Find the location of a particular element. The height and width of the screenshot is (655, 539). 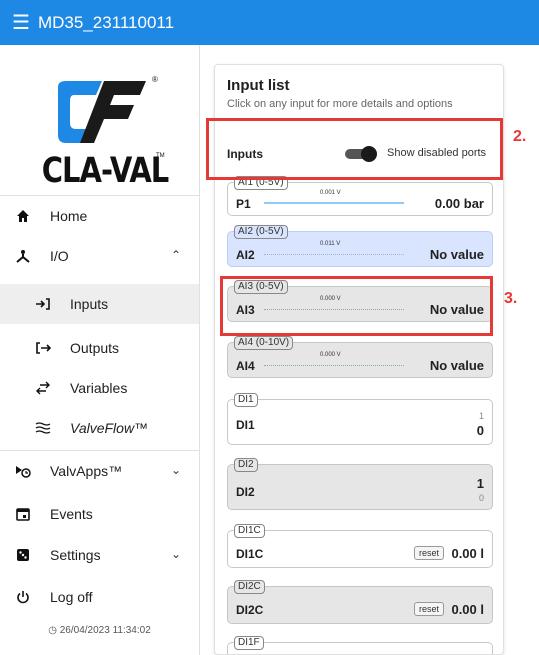

port-raw-value: 0.001 V is located at coordinates (330, 193).